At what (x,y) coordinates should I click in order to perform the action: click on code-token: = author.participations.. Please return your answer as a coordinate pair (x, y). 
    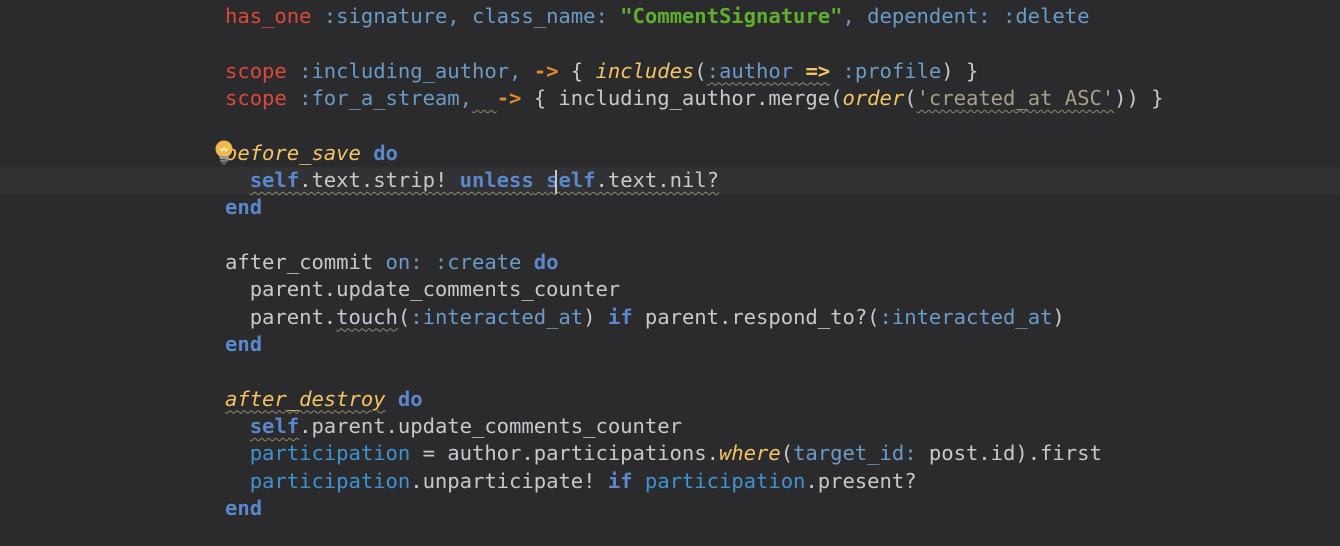
    Looking at the image, I should click on (564, 453).